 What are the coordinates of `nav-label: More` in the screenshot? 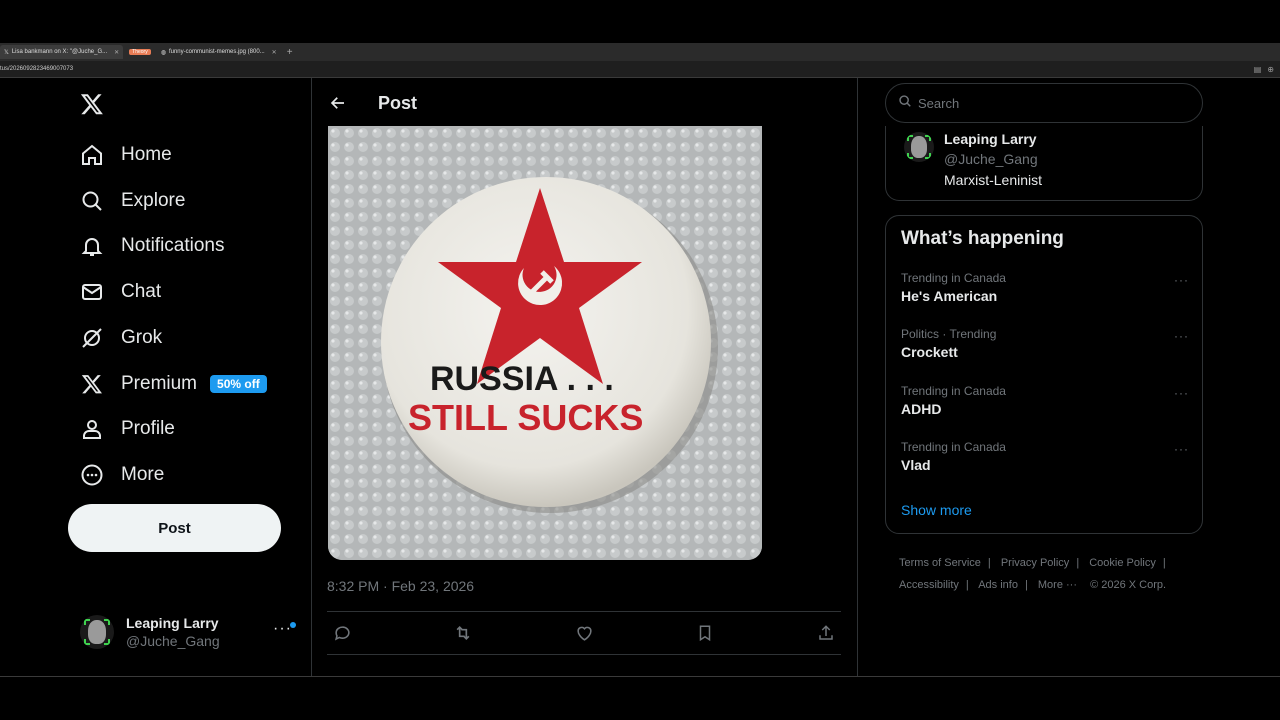 It's located at (143, 474).